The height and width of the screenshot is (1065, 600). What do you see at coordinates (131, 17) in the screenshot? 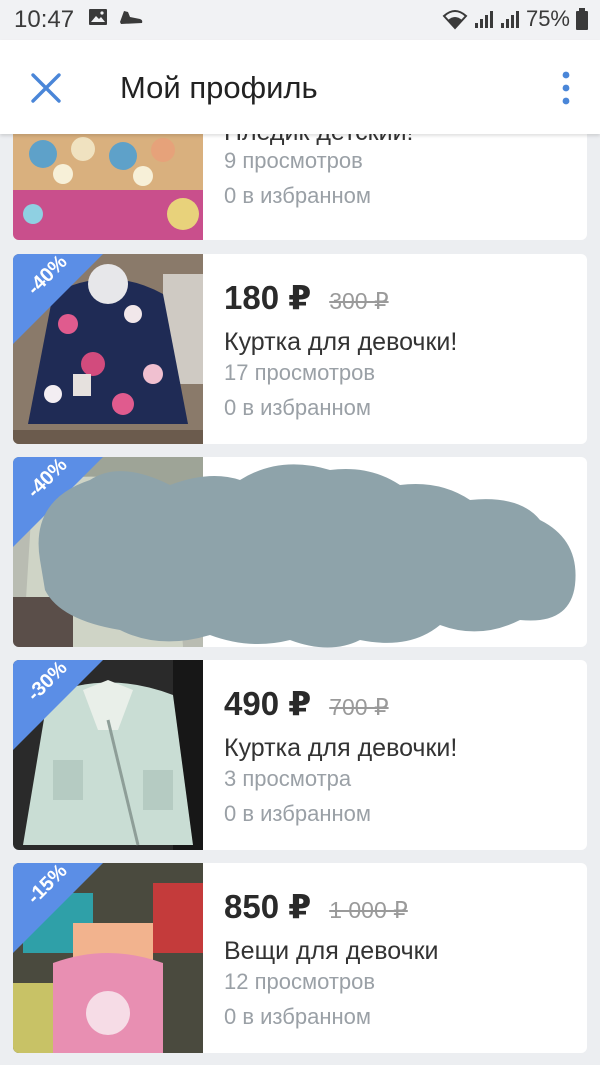
I see `shoe-icon` at bounding box center [131, 17].